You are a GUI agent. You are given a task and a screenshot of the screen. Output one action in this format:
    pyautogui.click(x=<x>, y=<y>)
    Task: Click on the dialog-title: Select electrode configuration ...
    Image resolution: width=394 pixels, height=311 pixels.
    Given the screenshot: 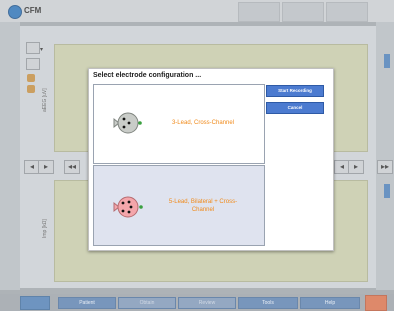 What is the action you would take?
    pyautogui.click(x=147, y=75)
    